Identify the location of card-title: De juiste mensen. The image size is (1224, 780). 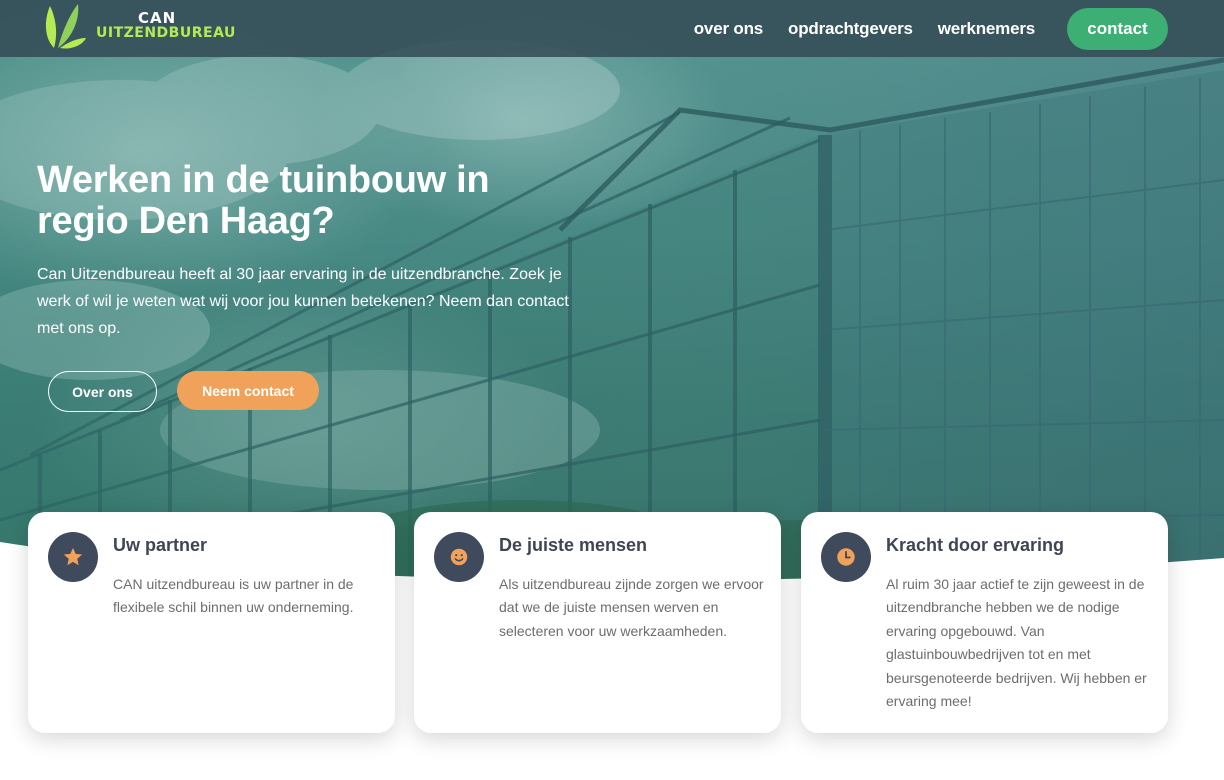
(573, 545).